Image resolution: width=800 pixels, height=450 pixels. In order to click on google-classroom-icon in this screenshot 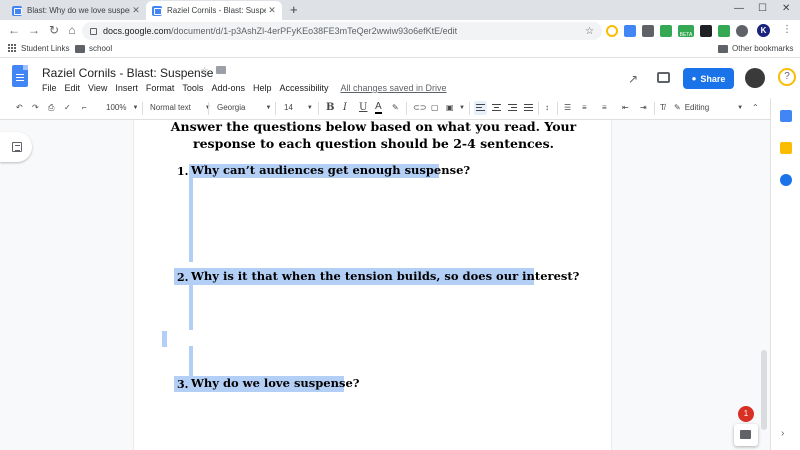, I will do `click(17, 10)`.